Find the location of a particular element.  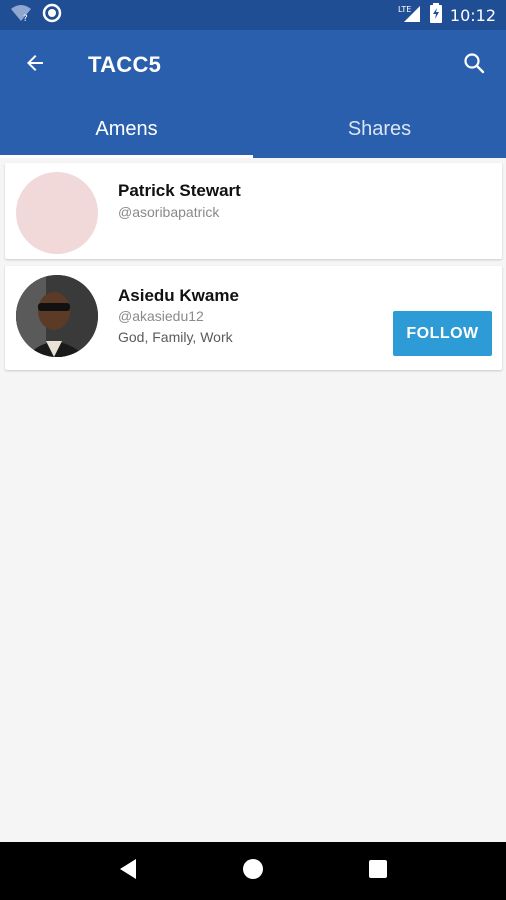

back-triangle-icon is located at coordinates (128, 871).